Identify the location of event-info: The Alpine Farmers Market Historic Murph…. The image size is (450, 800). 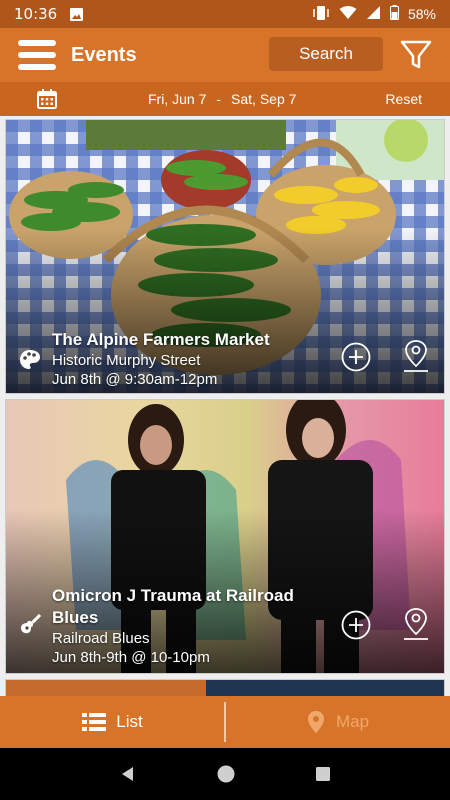
(161, 359).